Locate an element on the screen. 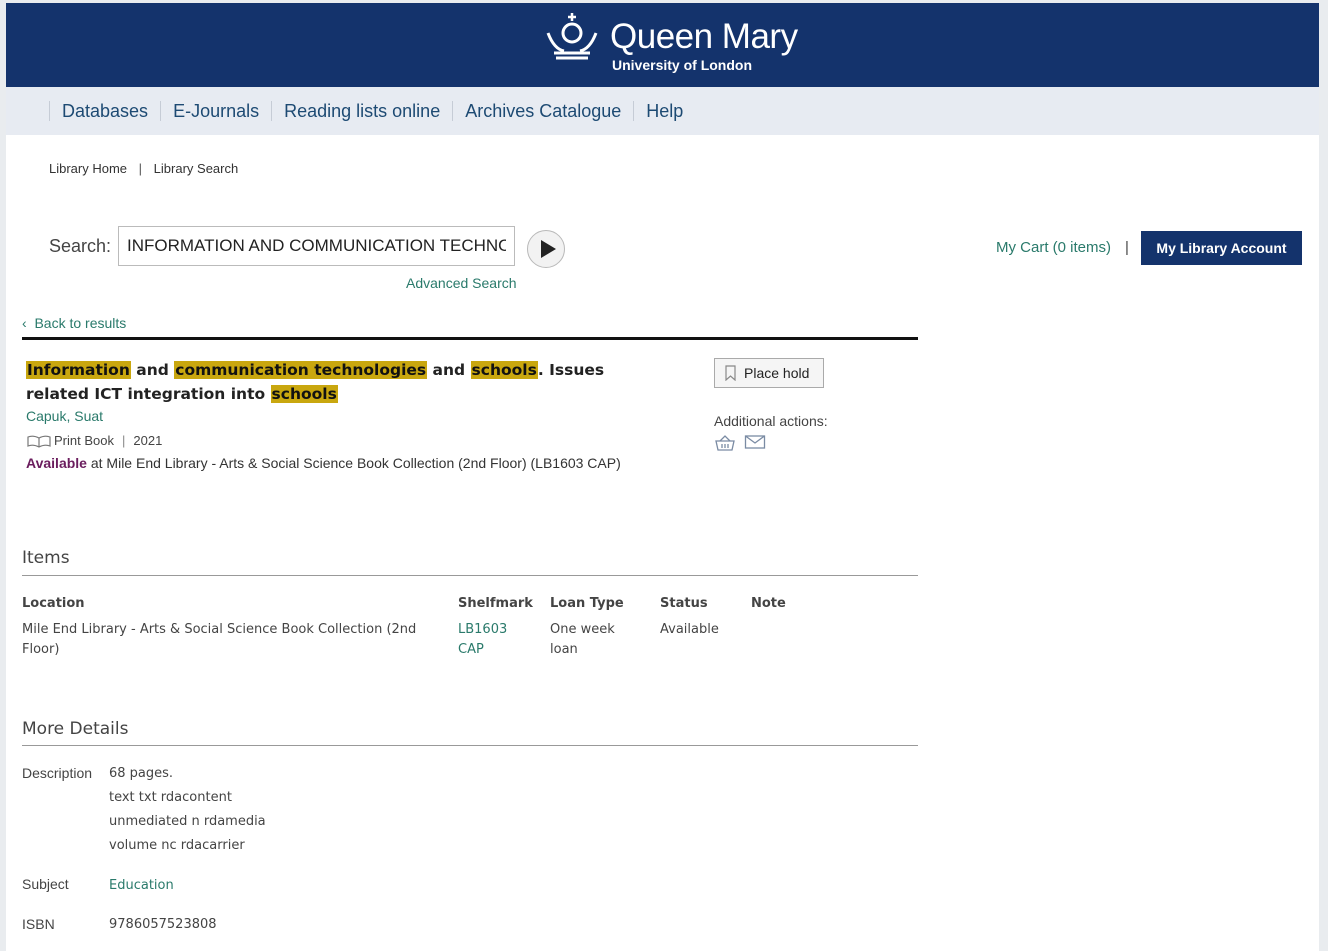 The height and width of the screenshot is (951, 1328). subject-label: Subject is located at coordinates (45, 884).